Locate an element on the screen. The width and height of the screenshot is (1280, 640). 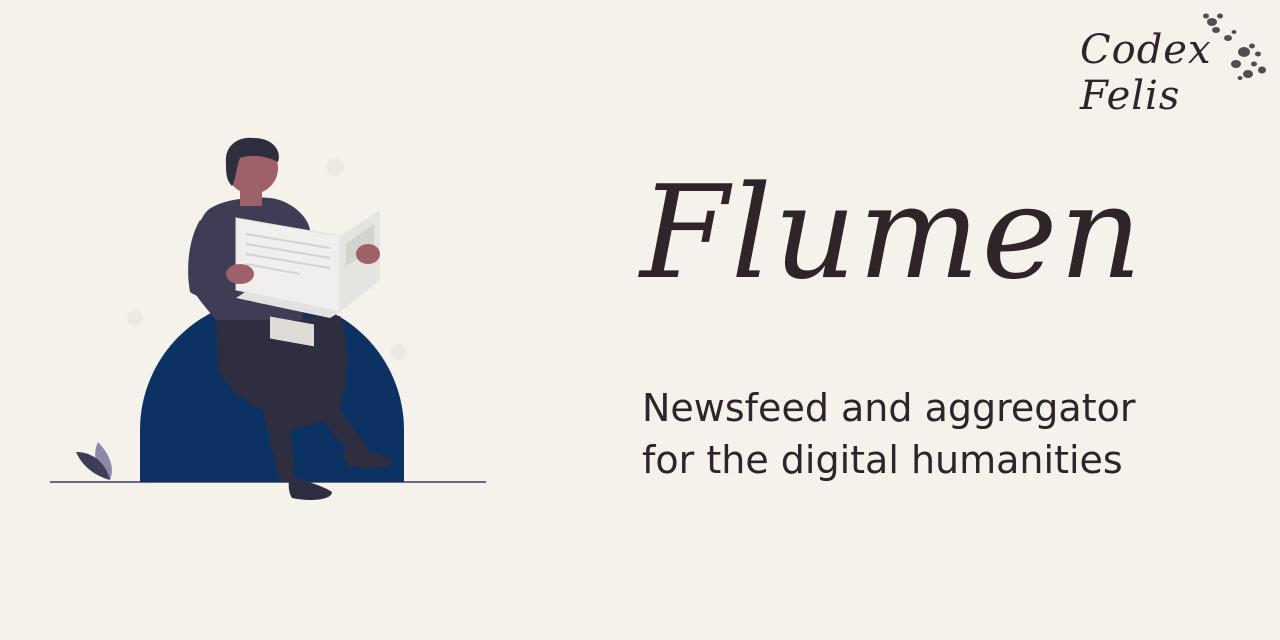
codex-felis-logo: Codex Felis is located at coordinates (1170, 63).